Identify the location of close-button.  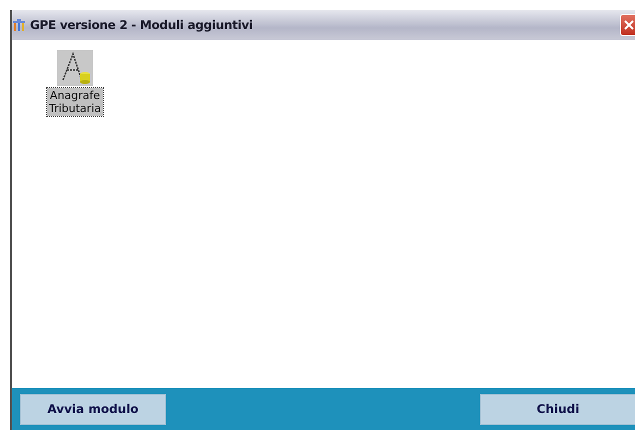
(627, 25).